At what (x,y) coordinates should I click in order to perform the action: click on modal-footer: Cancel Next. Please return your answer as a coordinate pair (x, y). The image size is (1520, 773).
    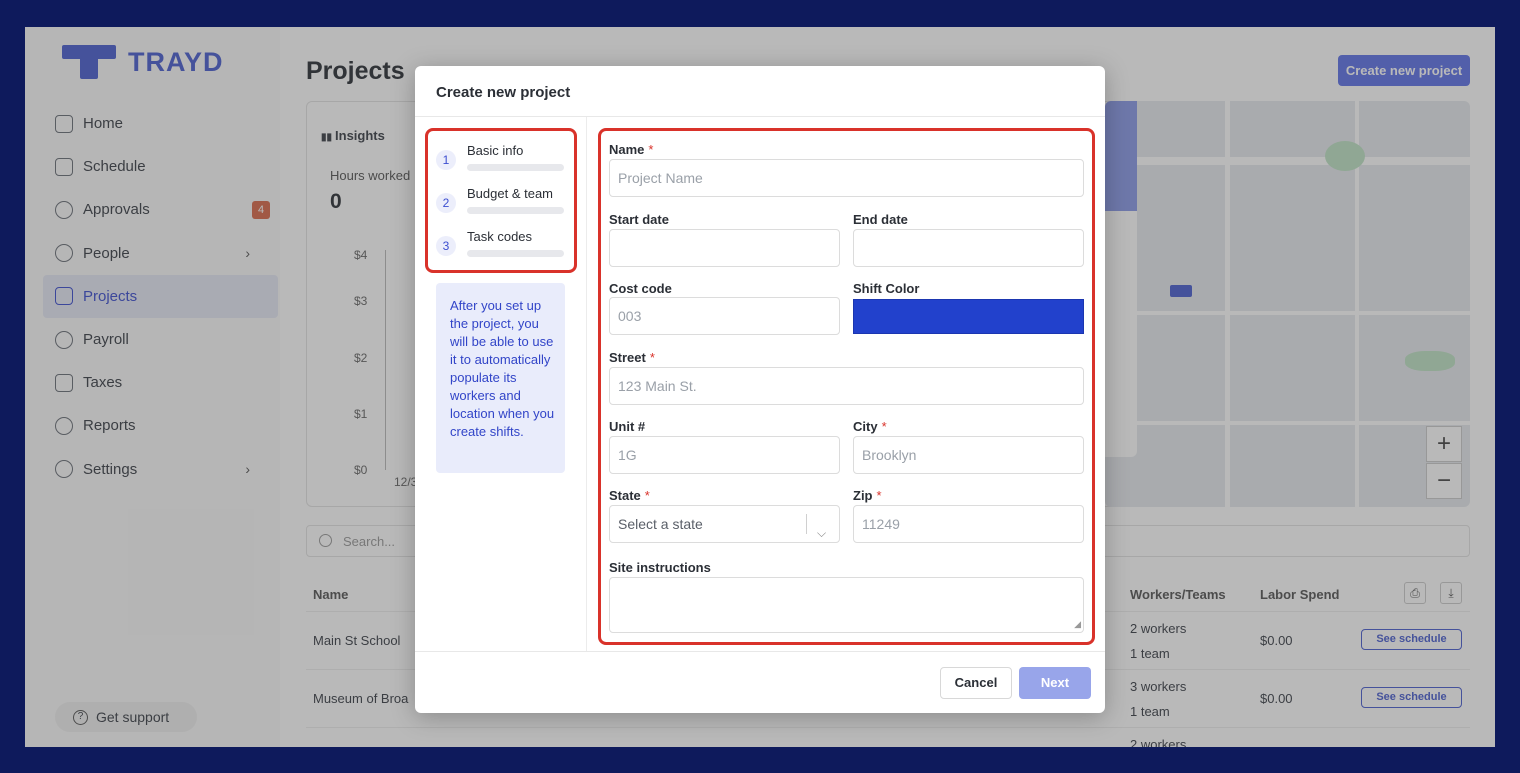
    Looking at the image, I should click on (760, 682).